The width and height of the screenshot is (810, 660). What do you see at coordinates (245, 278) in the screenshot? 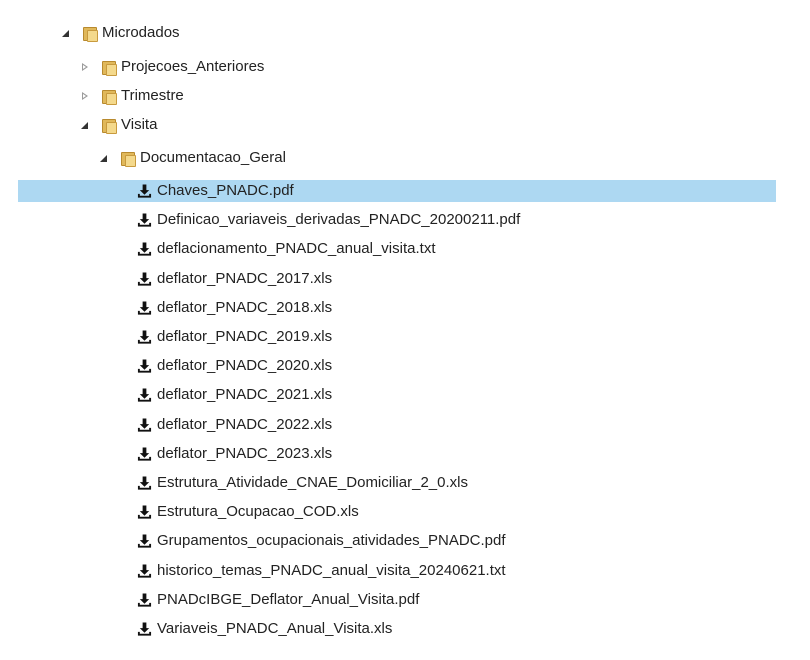
I see `file-label: deflator_PNADC_2017.xls` at bounding box center [245, 278].